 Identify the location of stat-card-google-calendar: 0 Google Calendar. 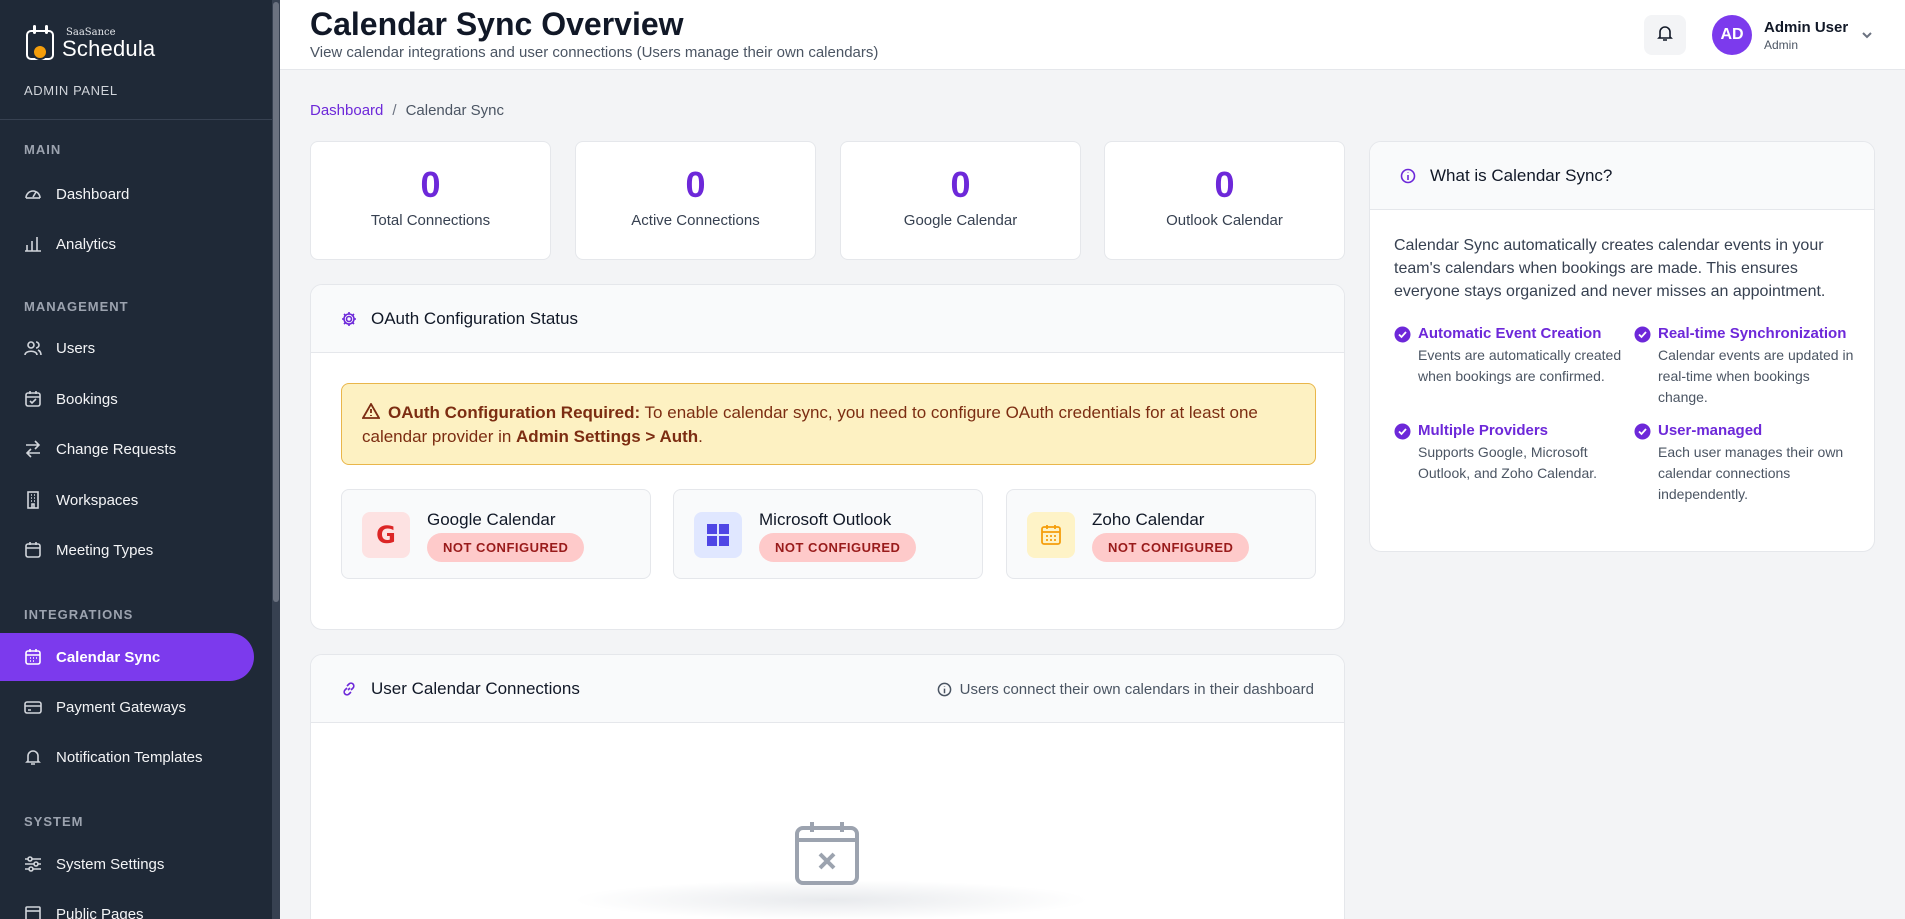
(960, 200).